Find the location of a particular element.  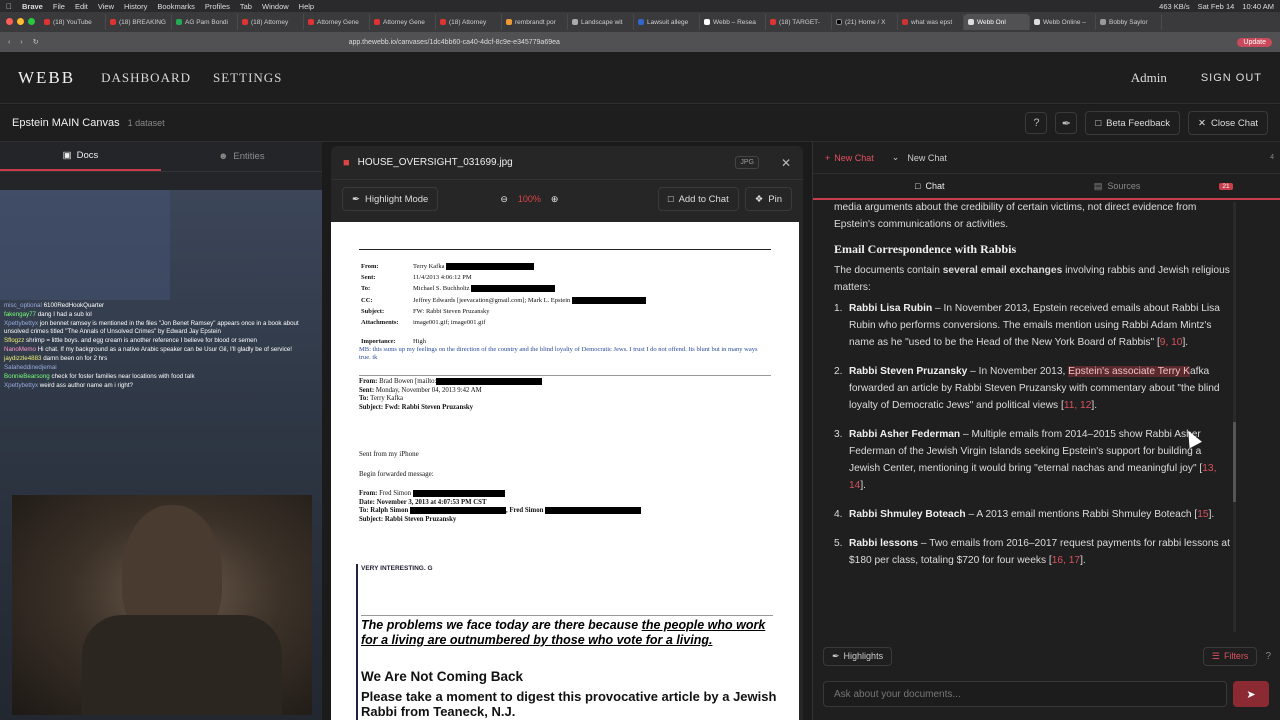

zoom-out-icon: ⊖ is located at coordinates (504, 199).